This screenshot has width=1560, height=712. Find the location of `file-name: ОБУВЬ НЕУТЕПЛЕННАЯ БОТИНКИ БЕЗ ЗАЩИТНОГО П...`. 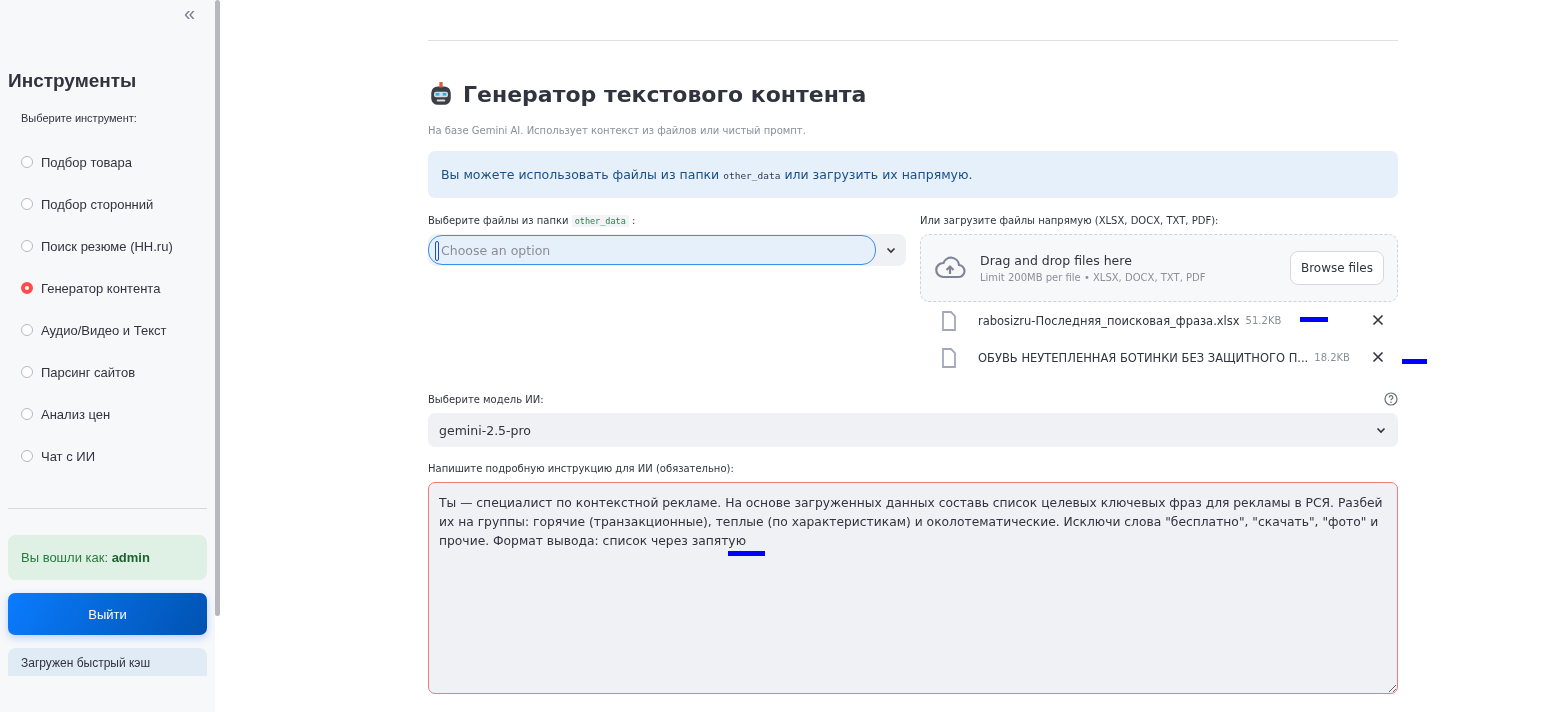

file-name: ОБУВЬ НЕУТЕПЛЕННАЯ БОТИНКИ БЕЗ ЗАЩИТНОГО П... is located at coordinates (1143, 357).